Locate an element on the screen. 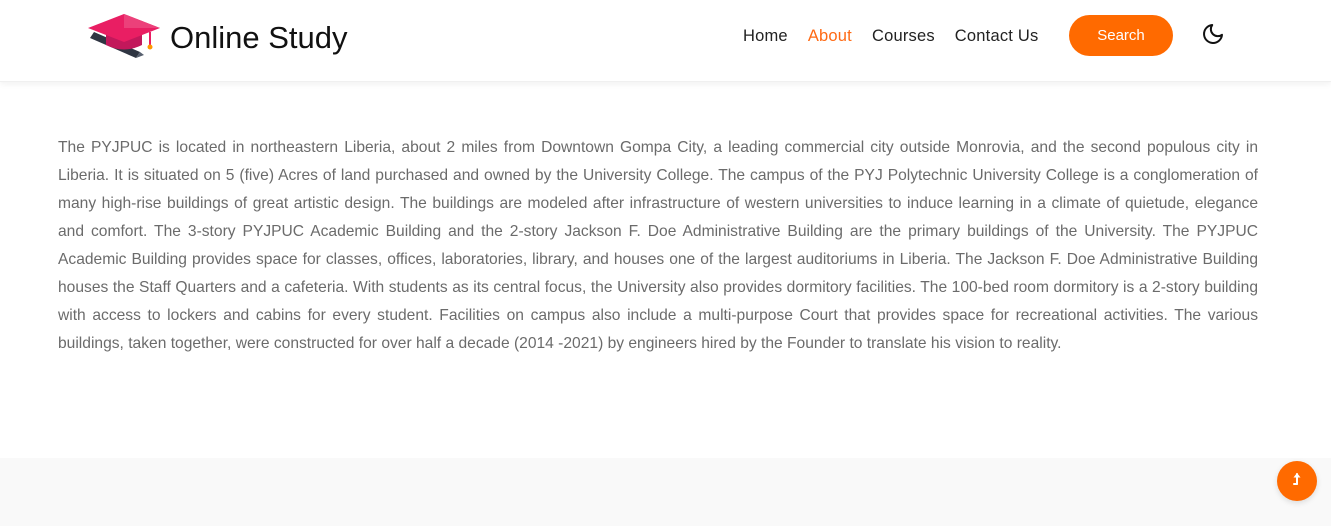  brand-name: Online Study is located at coordinates (259, 37).